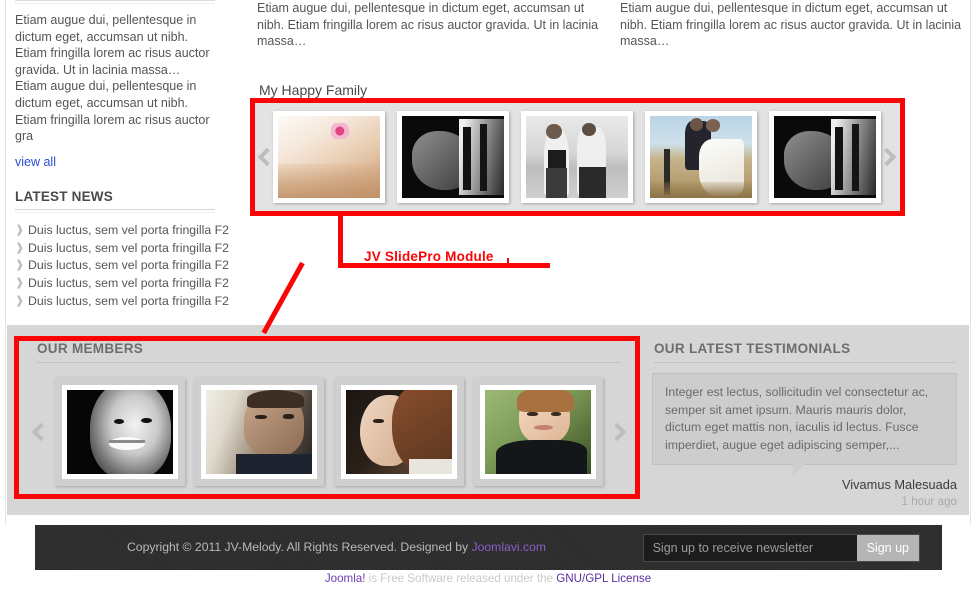 Image resolution: width=976 pixels, height=592 pixels. What do you see at coordinates (804, 362) in the screenshot?
I see `testimonials-rule` at bounding box center [804, 362].